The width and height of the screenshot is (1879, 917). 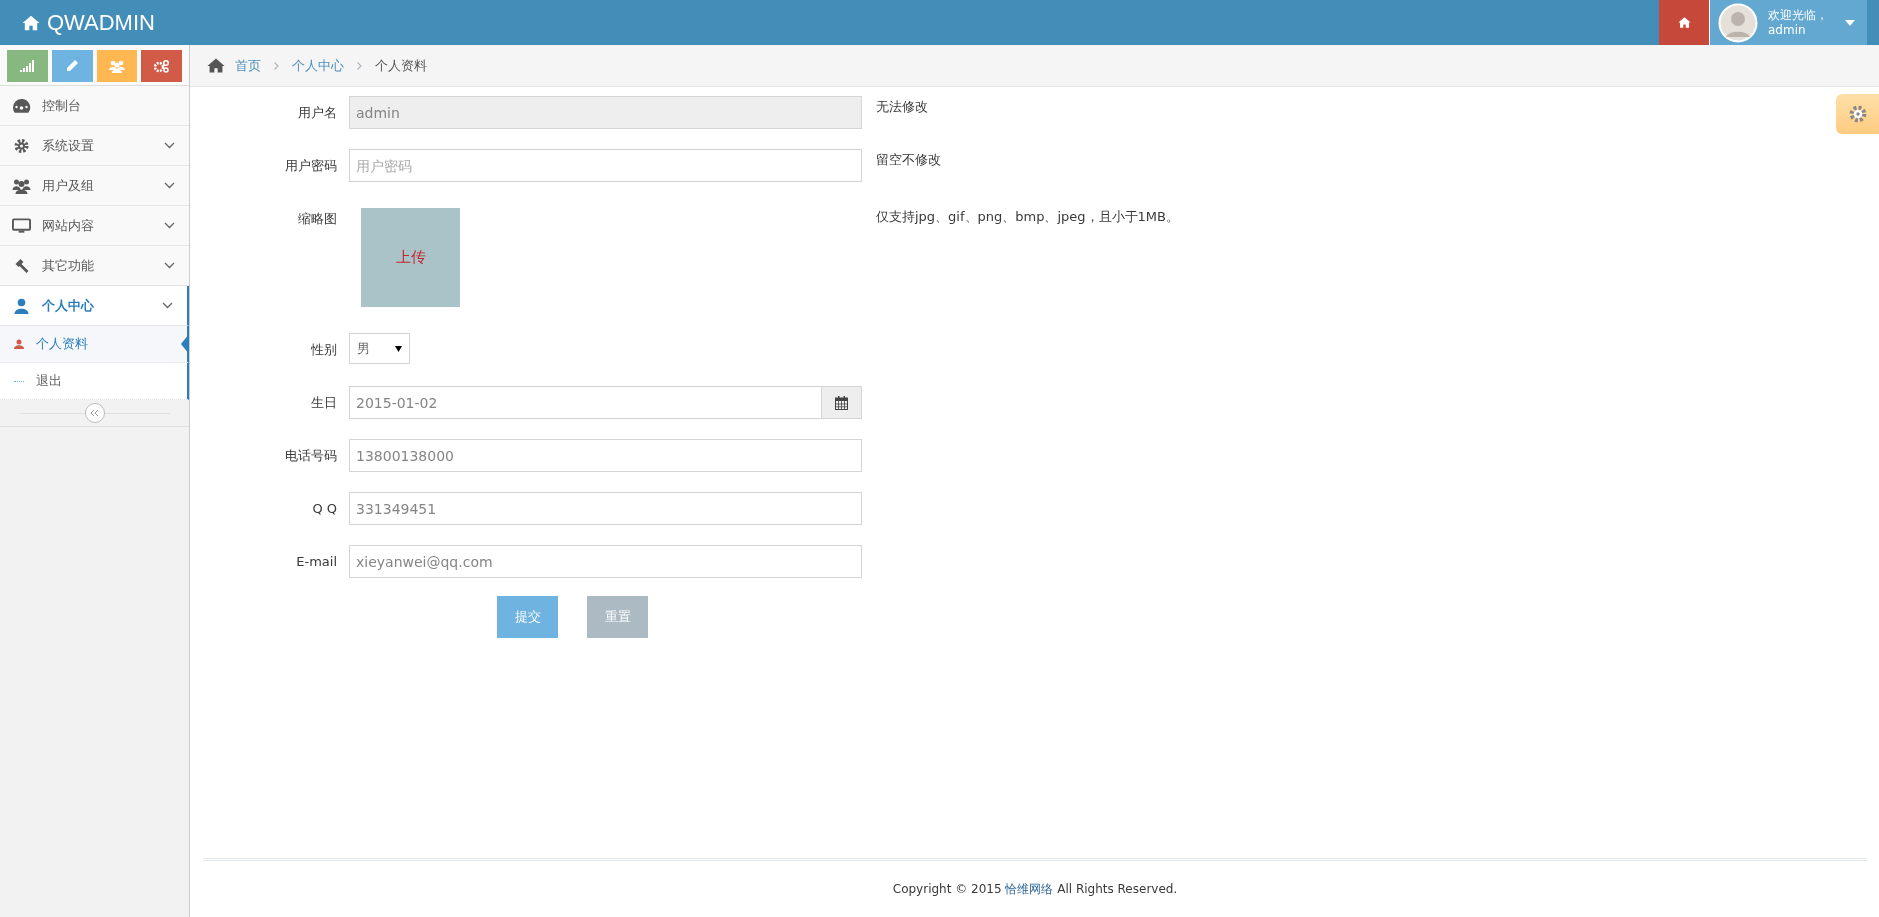 I want to click on help-text: 无法修改, so click(x=901, y=107).